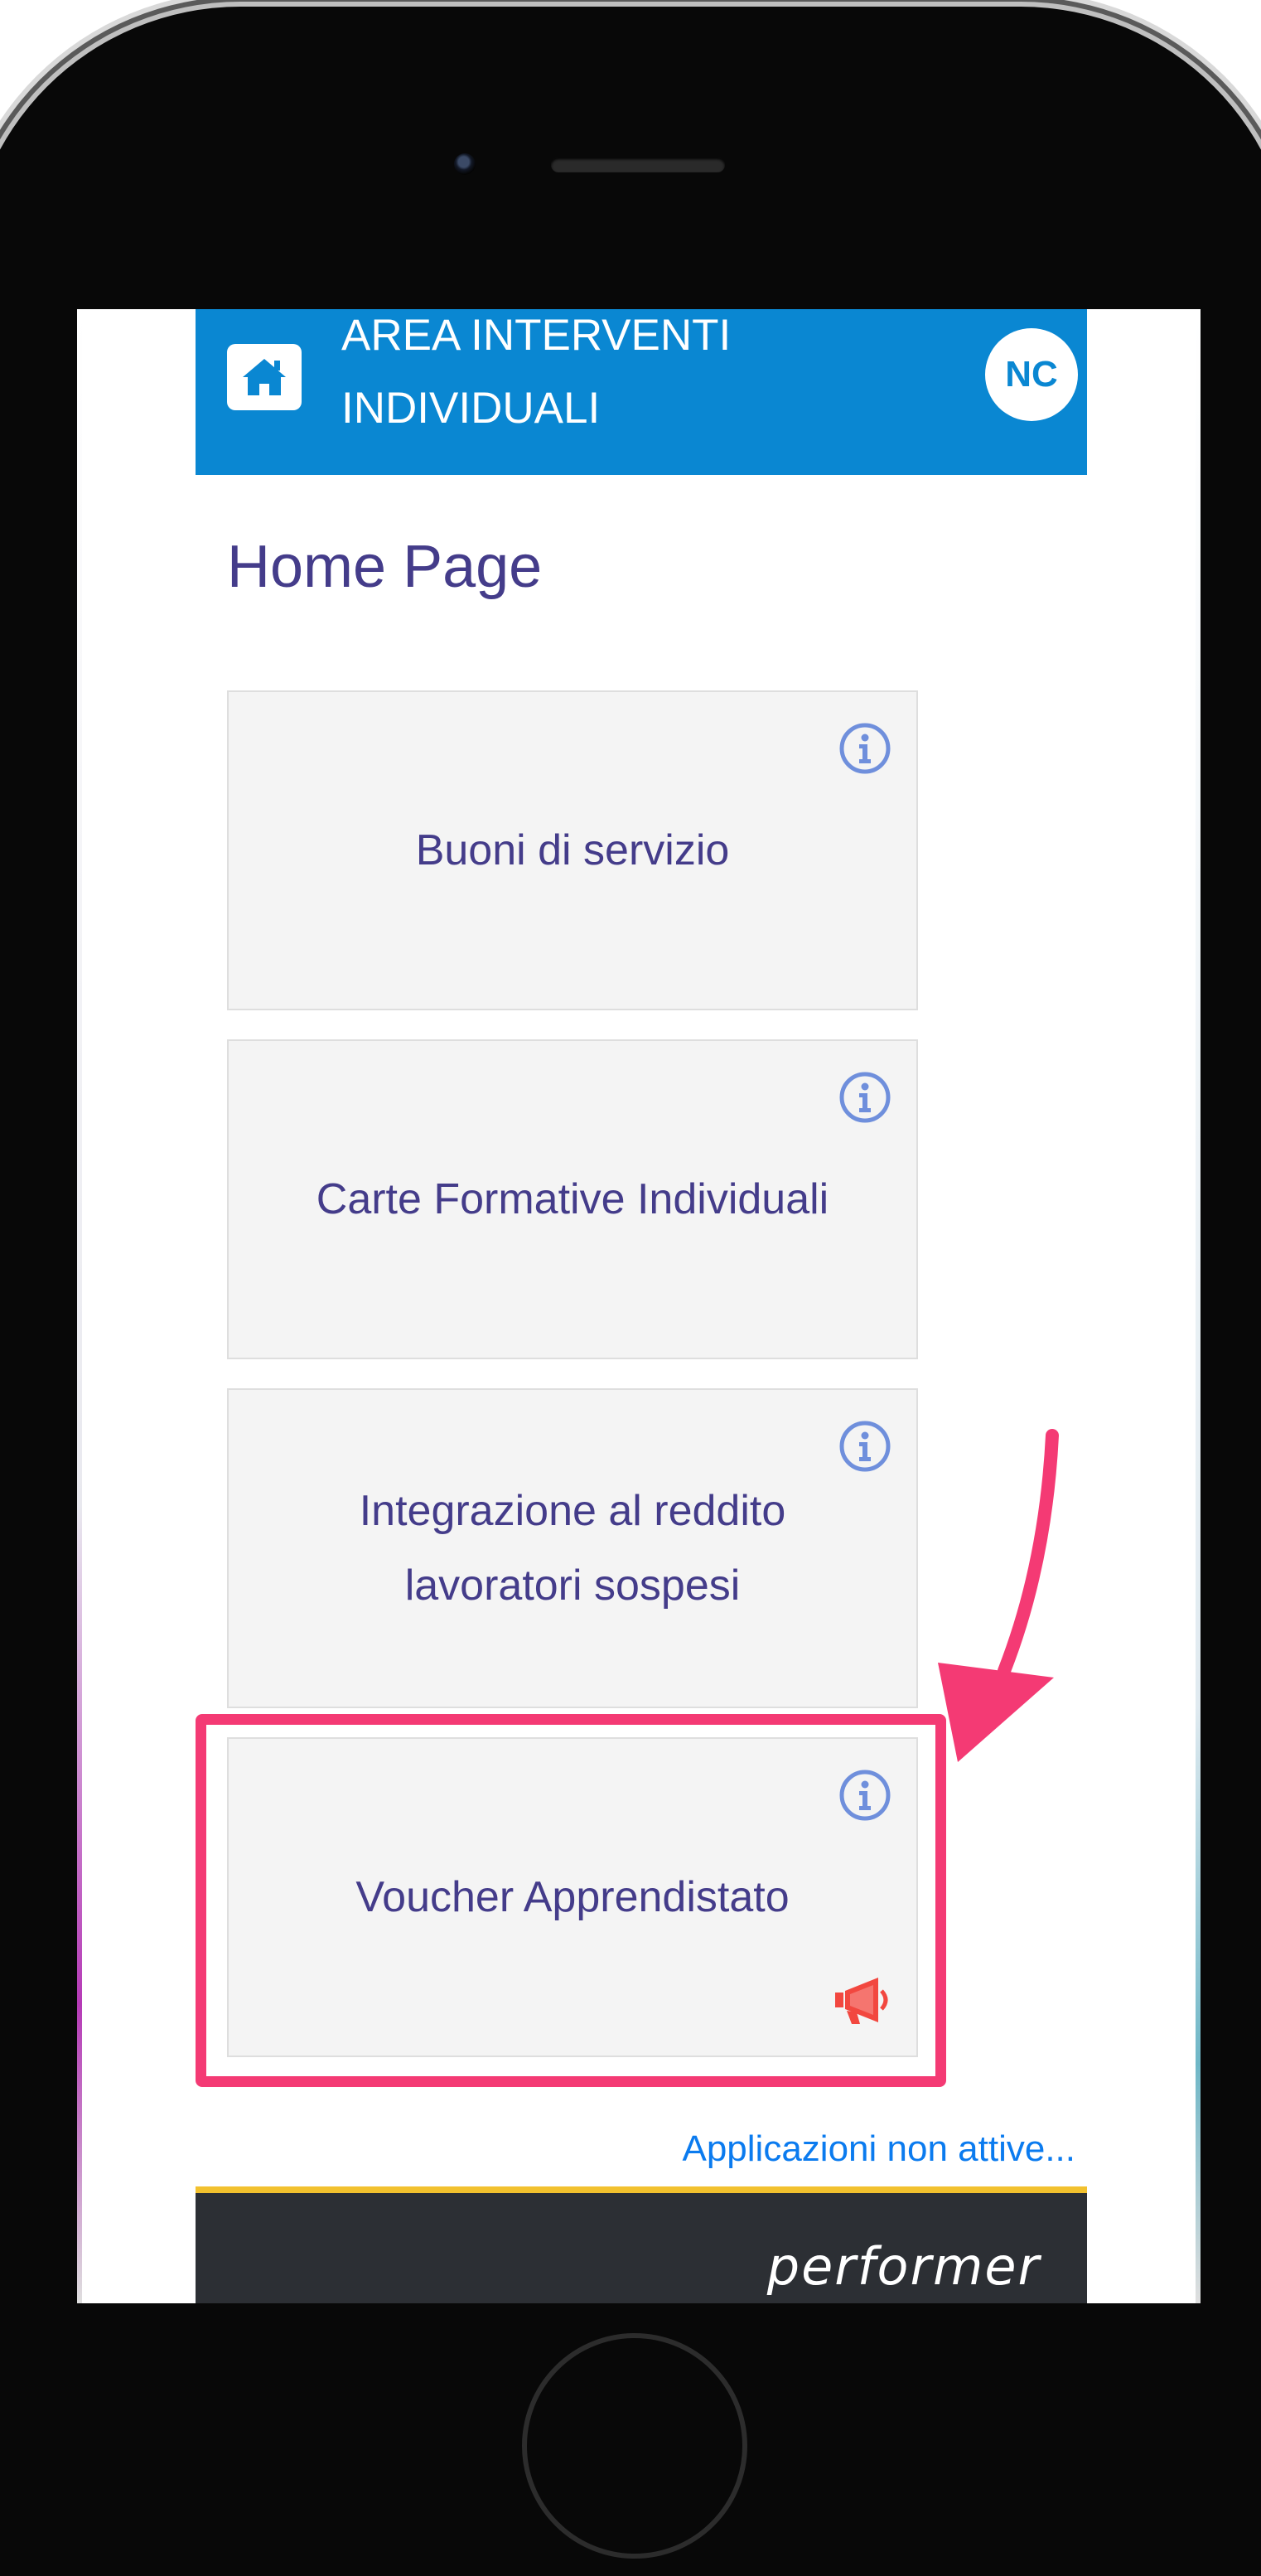 This screenshot has width=1261, height=2576. I want to click on card-title: Carte Formative Individuali, so click(572, 1199).